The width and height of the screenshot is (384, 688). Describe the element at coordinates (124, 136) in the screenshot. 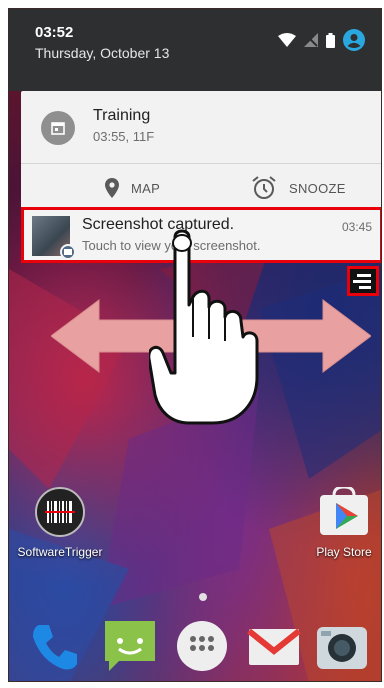

I see `notification-subtitle: 03:55, 11F` at that location.